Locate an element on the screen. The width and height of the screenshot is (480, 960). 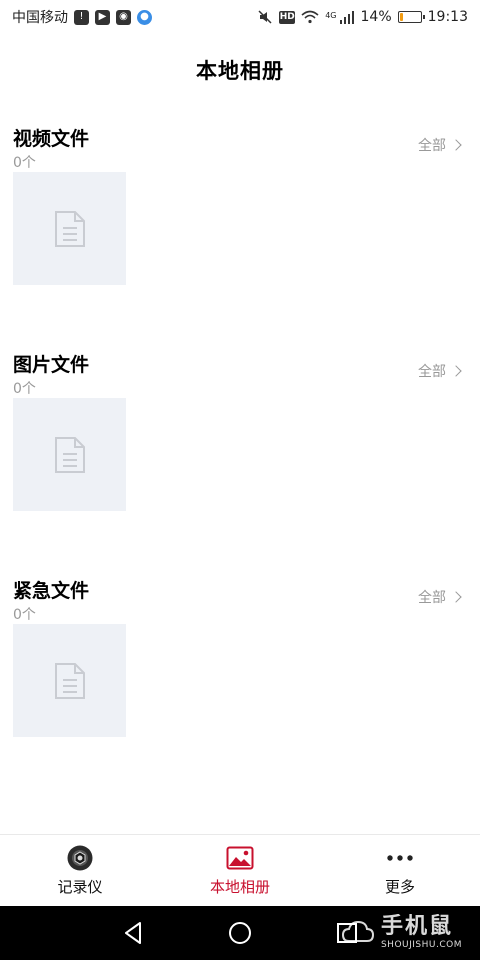
back-triangle-icon is located at coordinates (133, 933).